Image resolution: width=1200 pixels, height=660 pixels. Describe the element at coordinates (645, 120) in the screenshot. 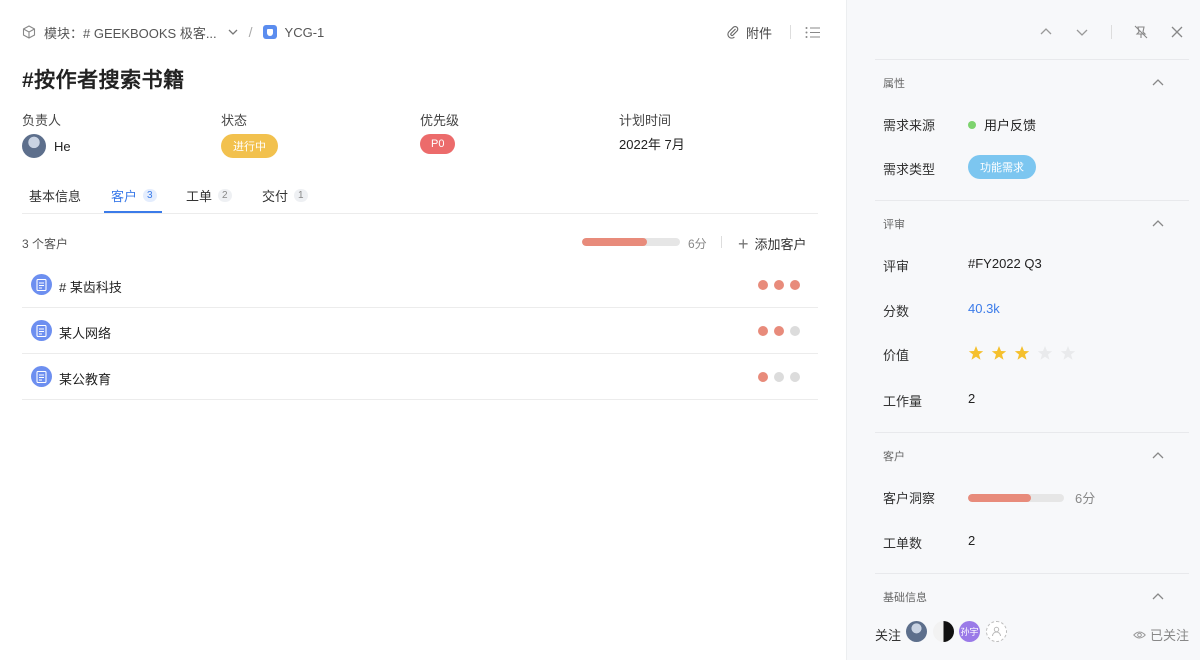

I see `plan-time-label: 计划时间` at that location.